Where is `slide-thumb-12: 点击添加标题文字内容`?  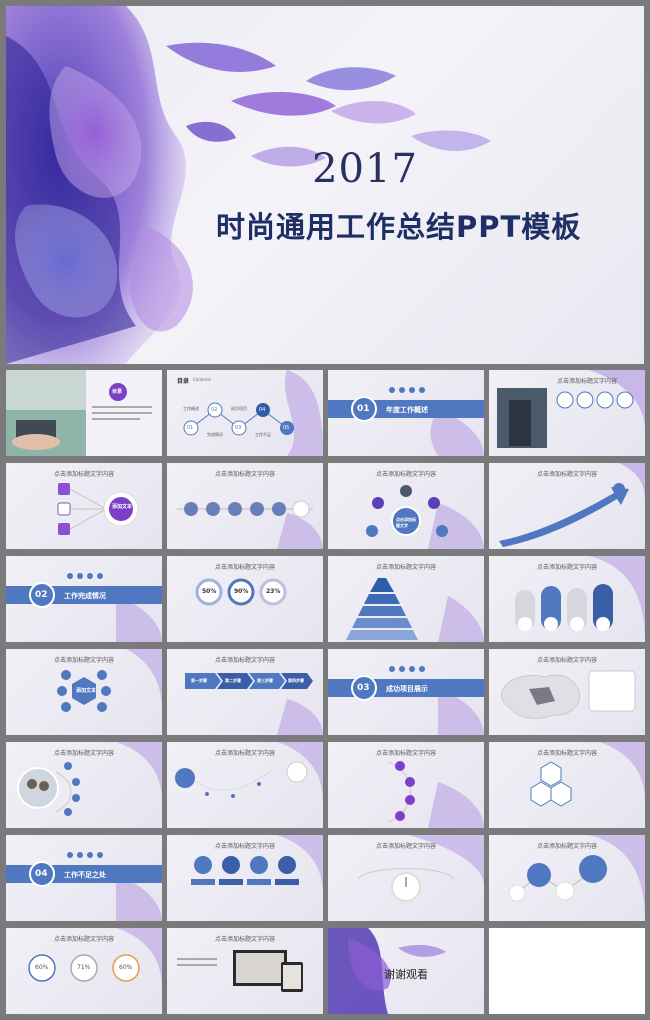
slide-thumb-12: 点击添加标题文字内容 is located at coordinates (567, 599).